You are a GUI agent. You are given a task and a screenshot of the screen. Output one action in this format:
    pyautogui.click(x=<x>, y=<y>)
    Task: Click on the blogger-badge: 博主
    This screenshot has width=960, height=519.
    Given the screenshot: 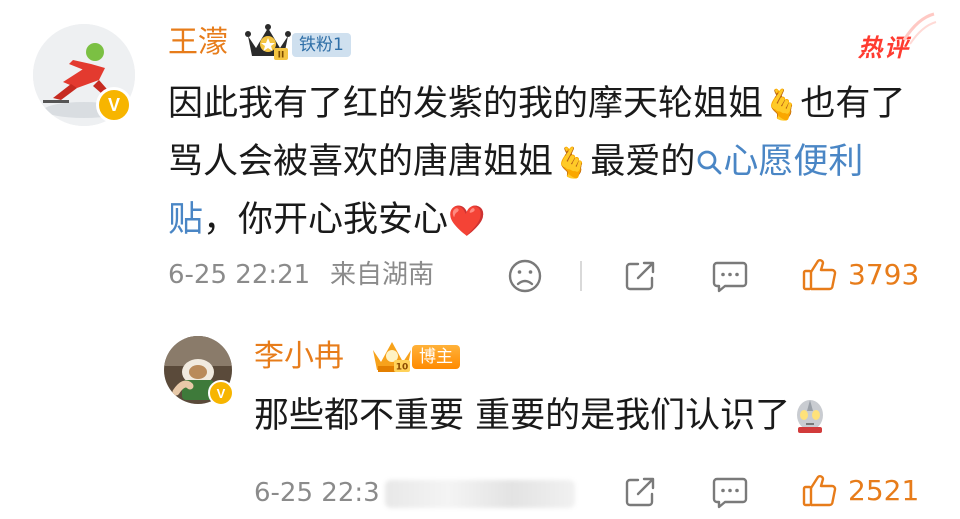 What is the action you would take?
    pyautogui.click(x=436, y=357)
    